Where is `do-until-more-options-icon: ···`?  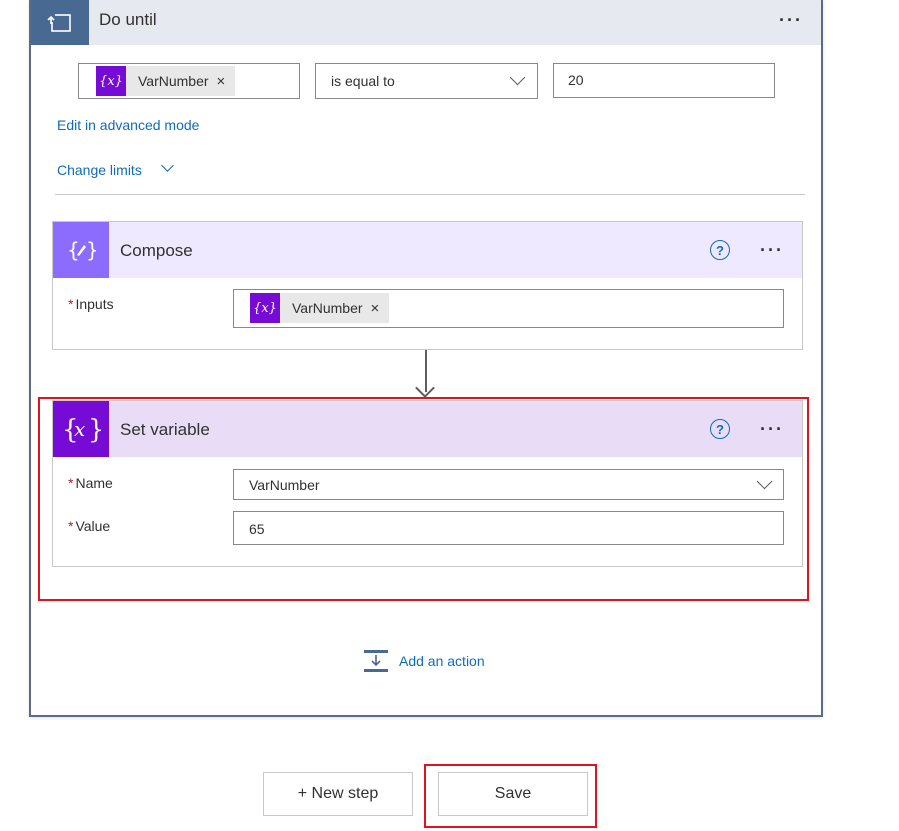
do-until-more-options-icon: ··· is located at coordinates (791, 20).